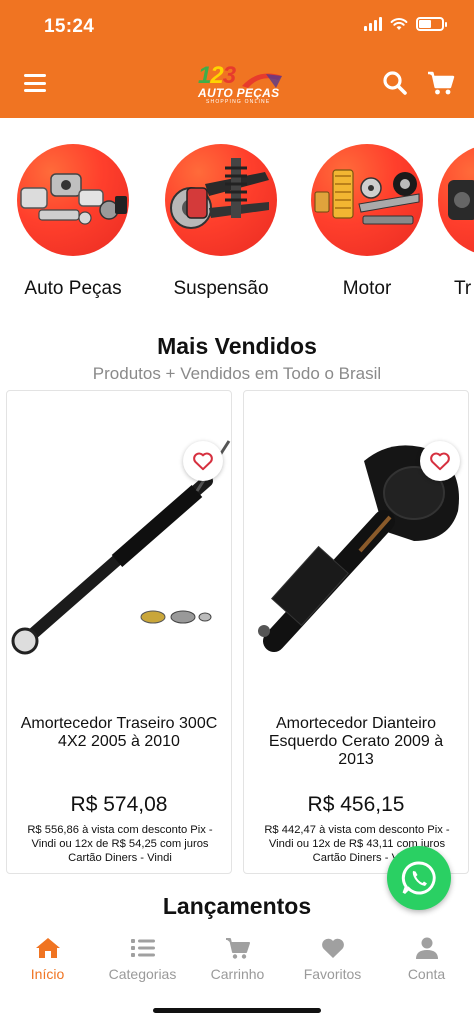  What do you see at coordinates (418, 878) in the screenshot?
I see `whatsapp-icon` at bounding box center [418, 878].